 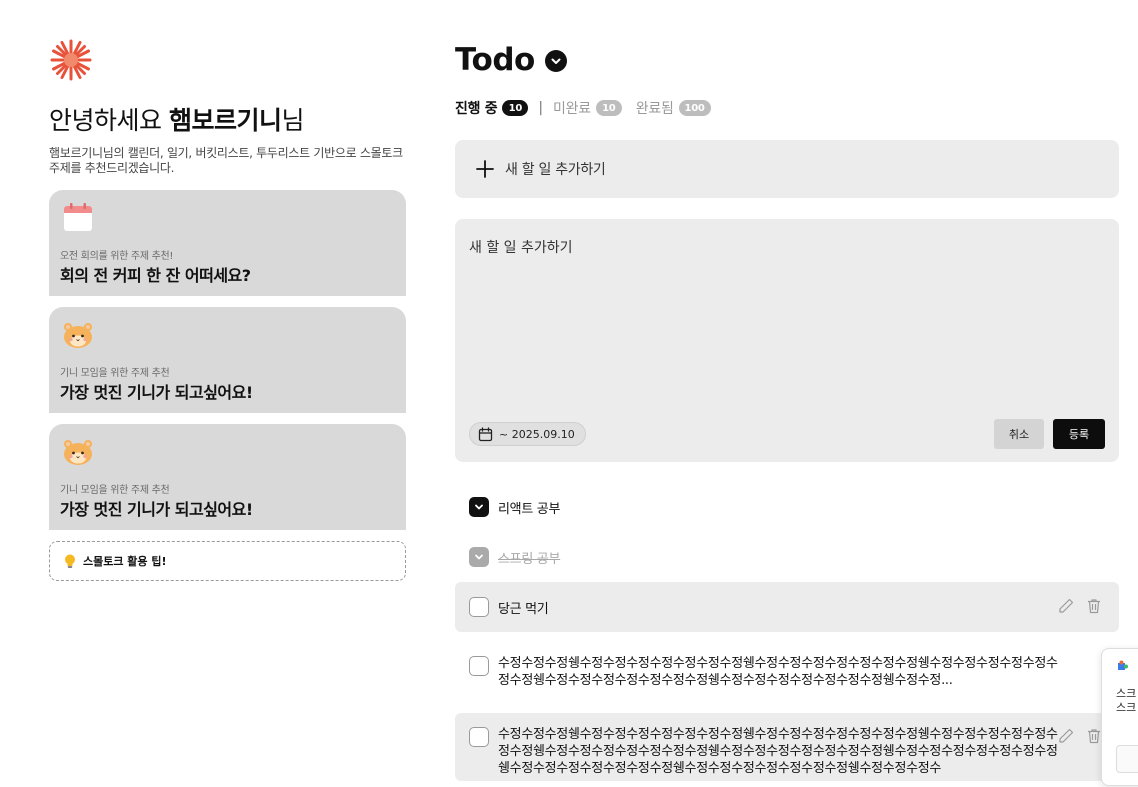 What do you see at coordinates (529, 559) in the screenshot?
I see `todo-text: 스프링 공부` at bounding box center [529, 559].